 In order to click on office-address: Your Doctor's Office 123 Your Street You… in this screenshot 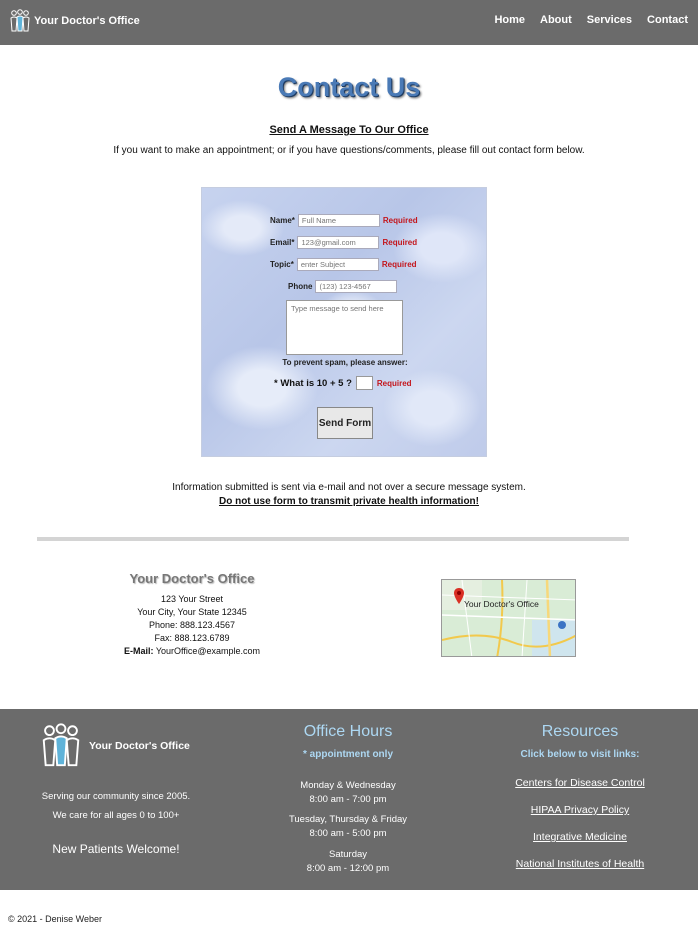, I will do `click(192, 614)`.